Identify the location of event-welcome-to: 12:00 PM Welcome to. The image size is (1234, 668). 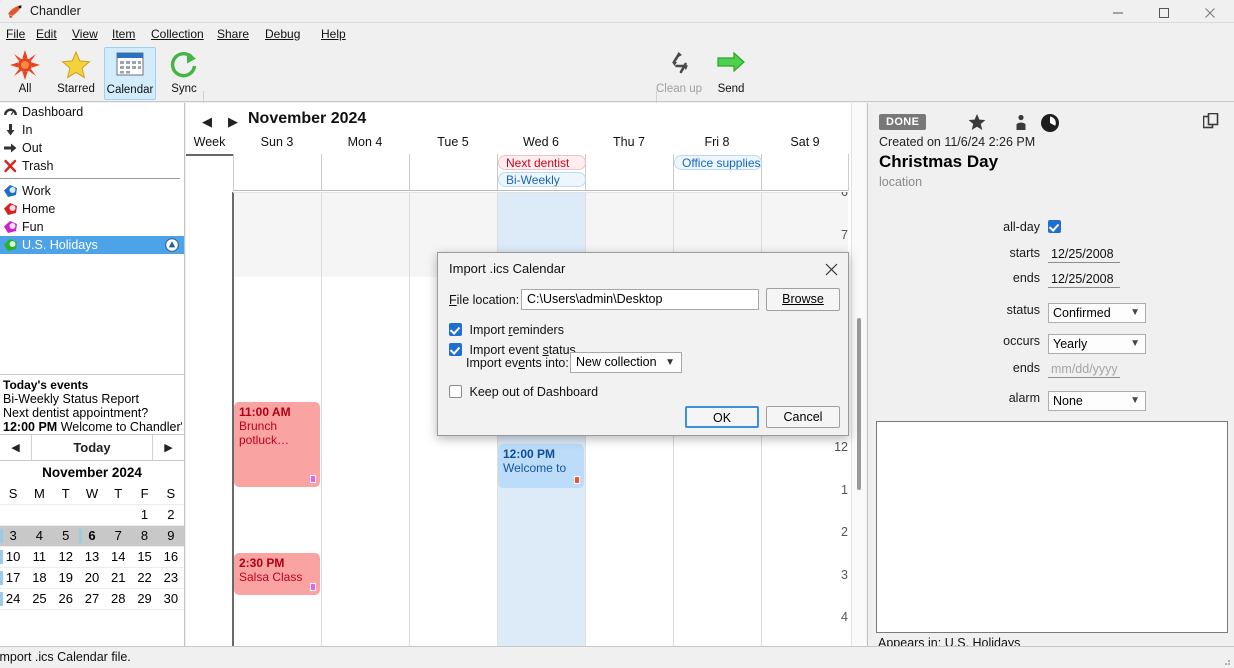
(541, 466).